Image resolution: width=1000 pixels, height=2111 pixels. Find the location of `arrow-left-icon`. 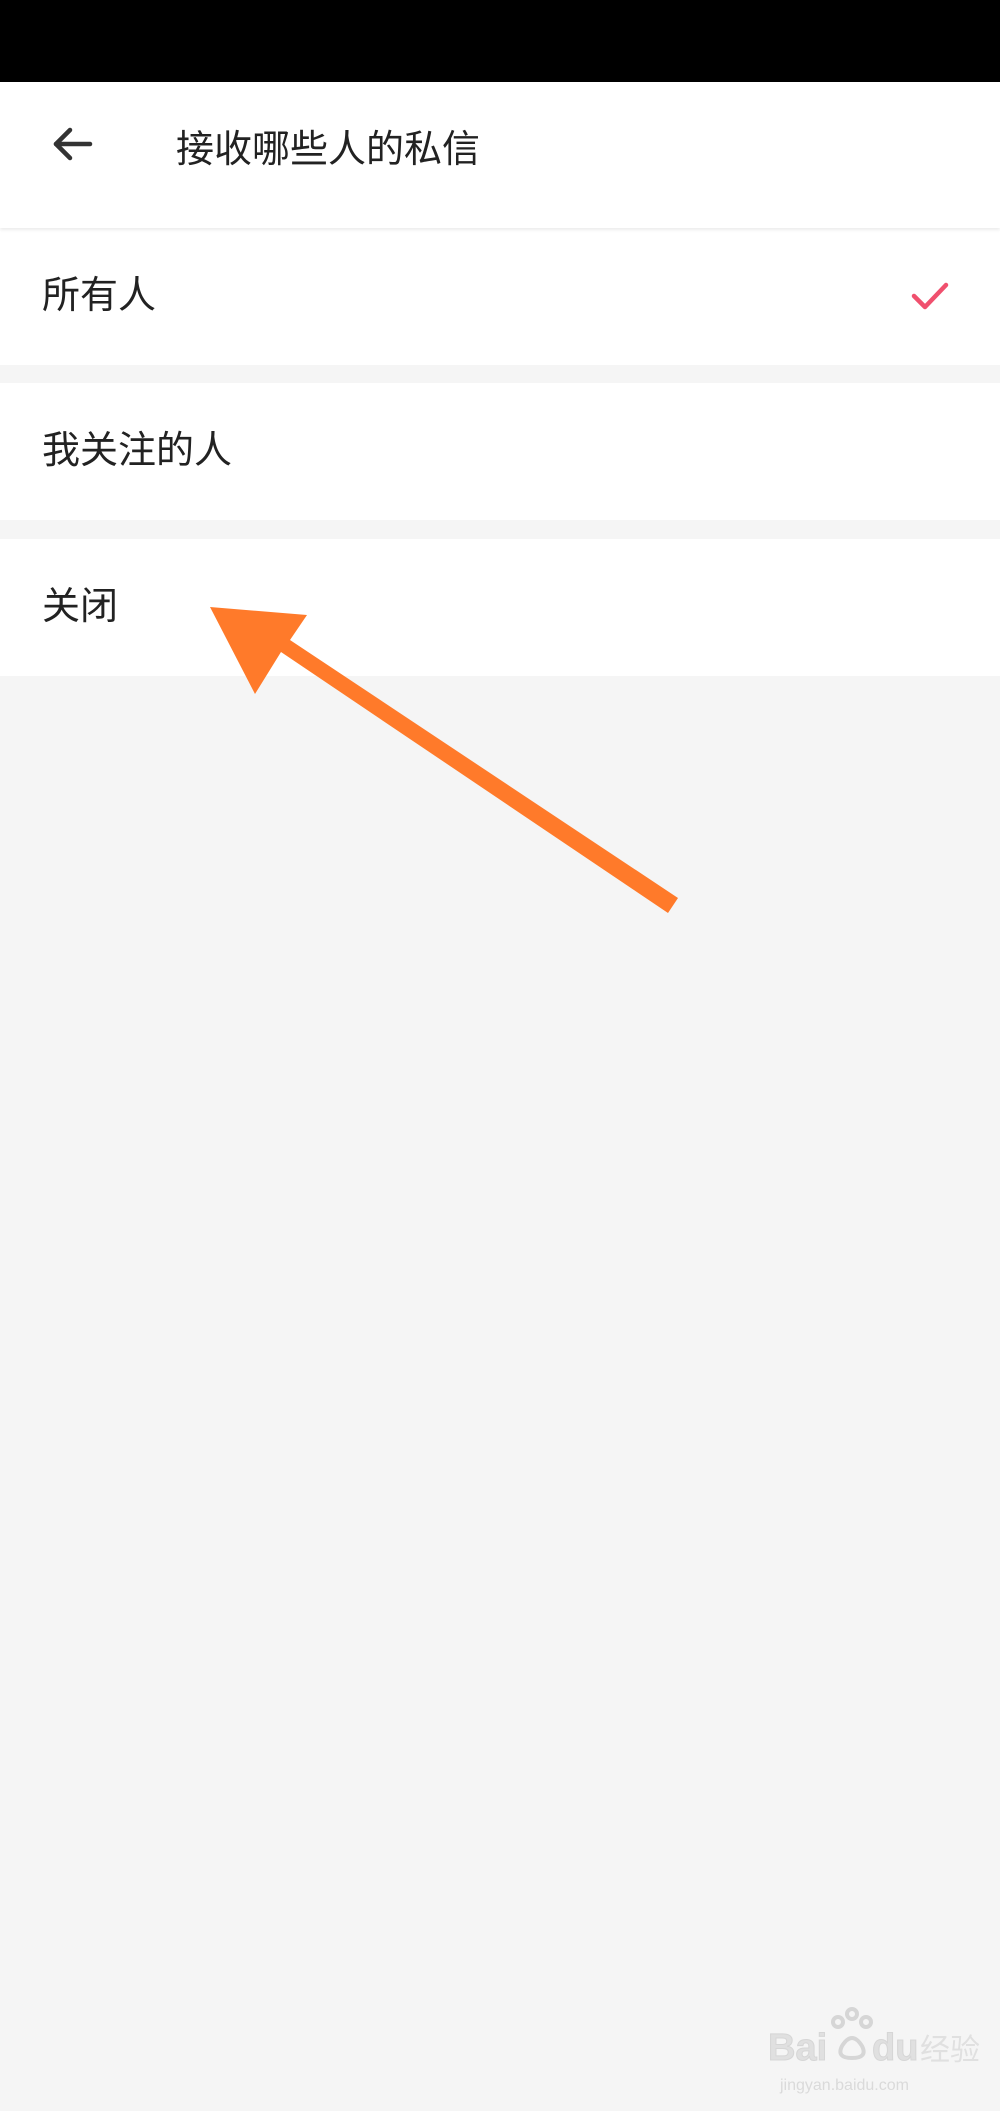

arrow-left-icon is located at coordinates (73, 144).